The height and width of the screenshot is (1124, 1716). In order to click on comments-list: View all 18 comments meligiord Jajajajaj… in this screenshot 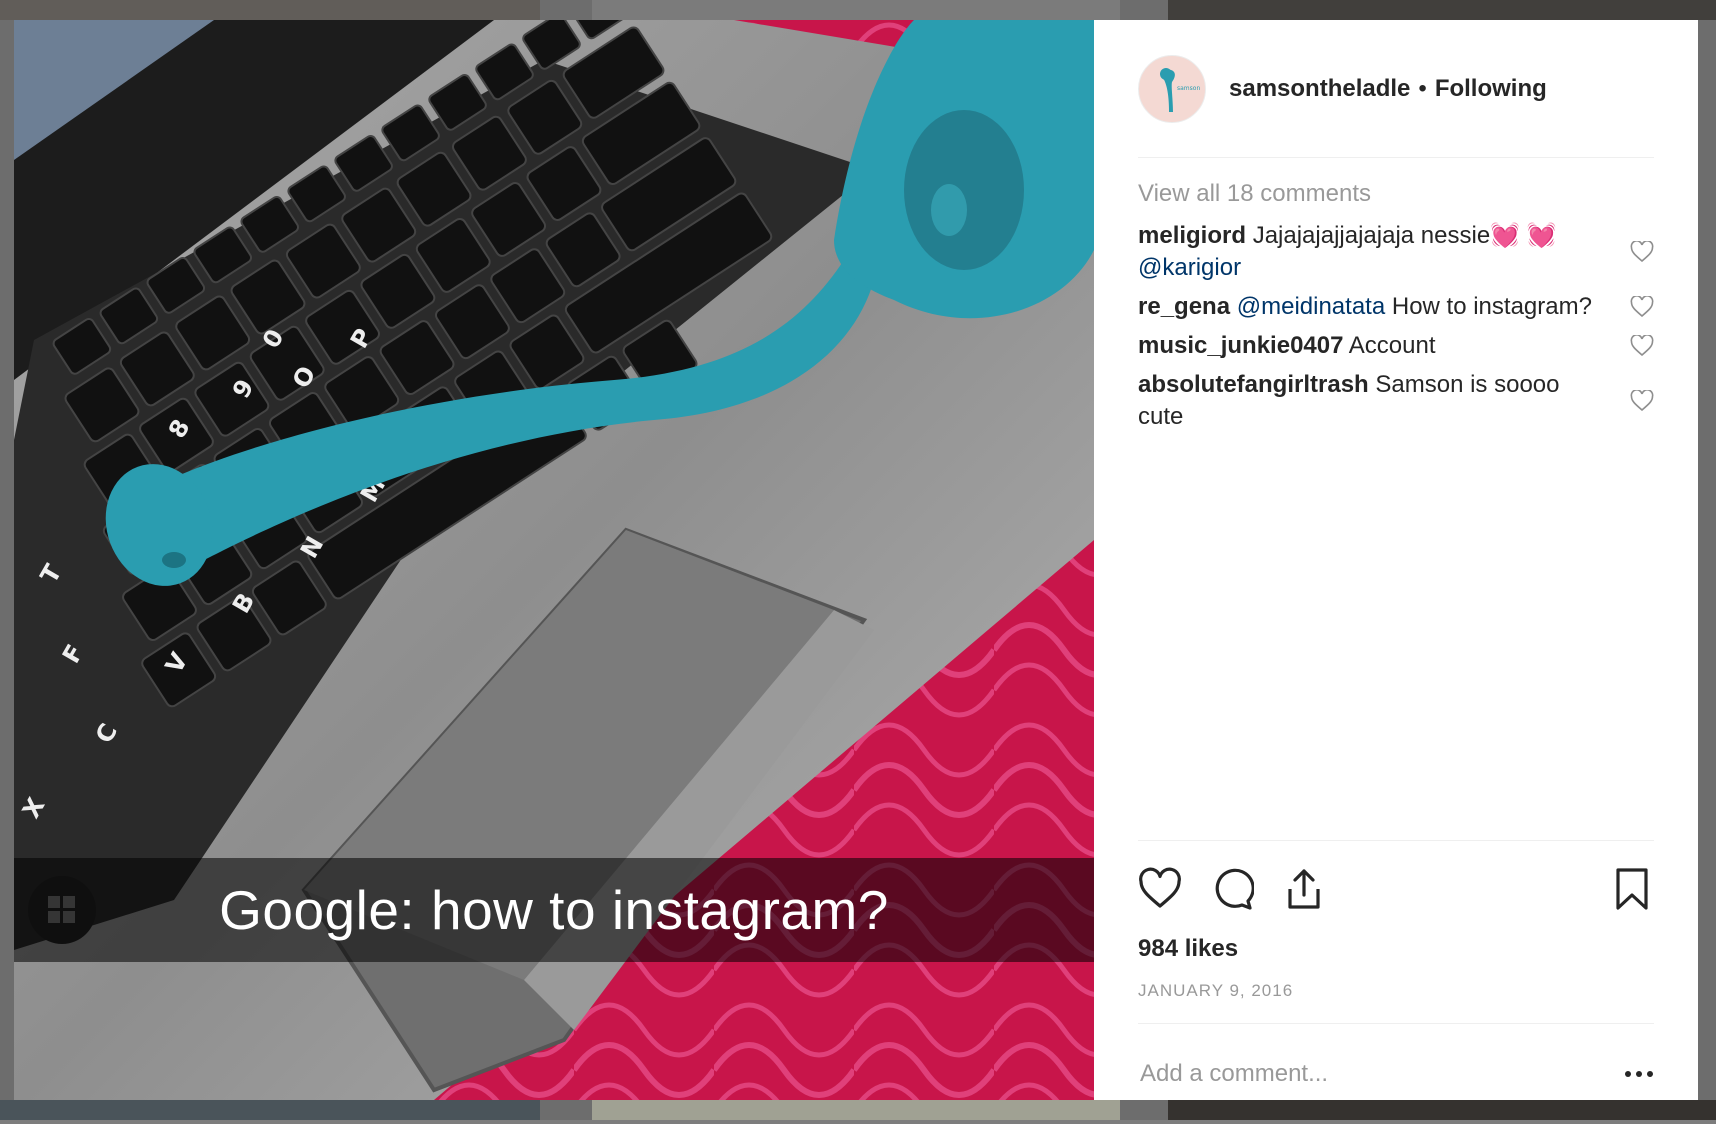, I will do `click(1396, 295)`.